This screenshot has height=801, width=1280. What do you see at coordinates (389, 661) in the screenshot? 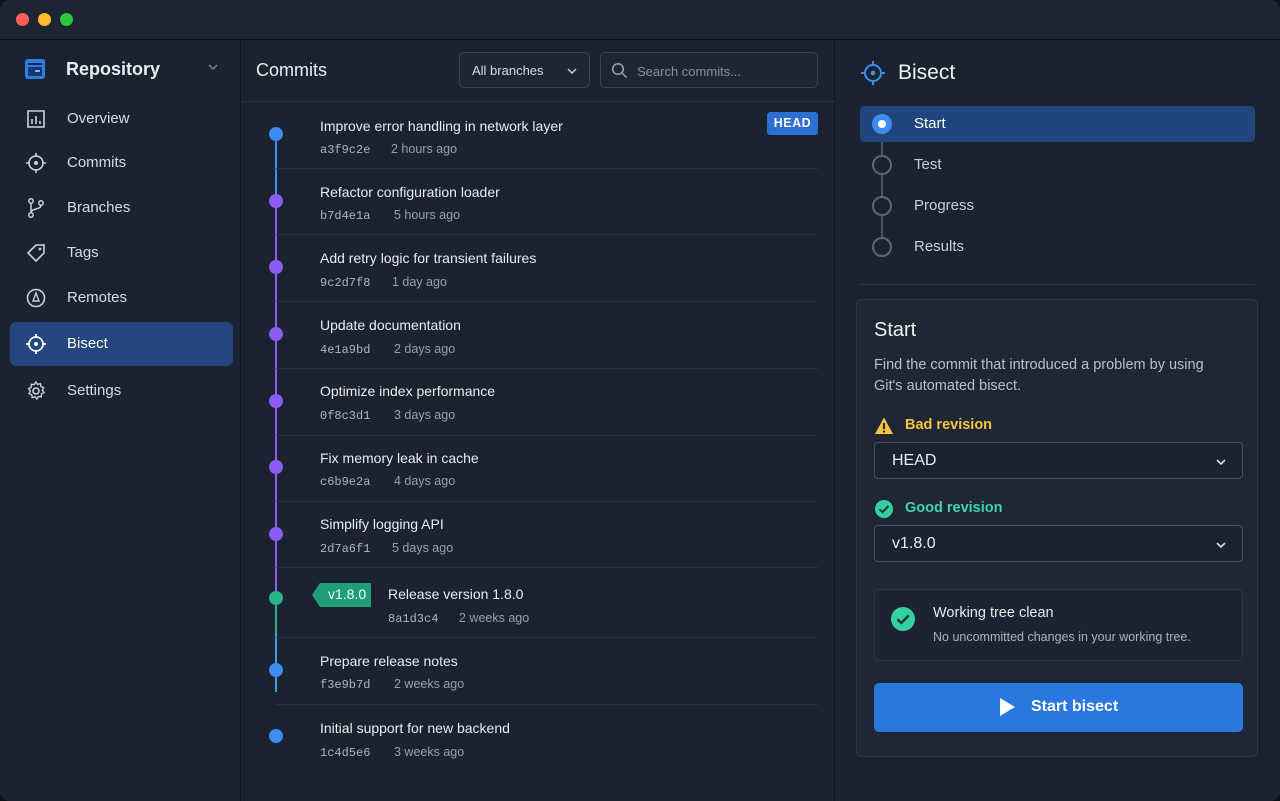
I see `commit-message: Prepare release notes` at bounding box center [389, 661].